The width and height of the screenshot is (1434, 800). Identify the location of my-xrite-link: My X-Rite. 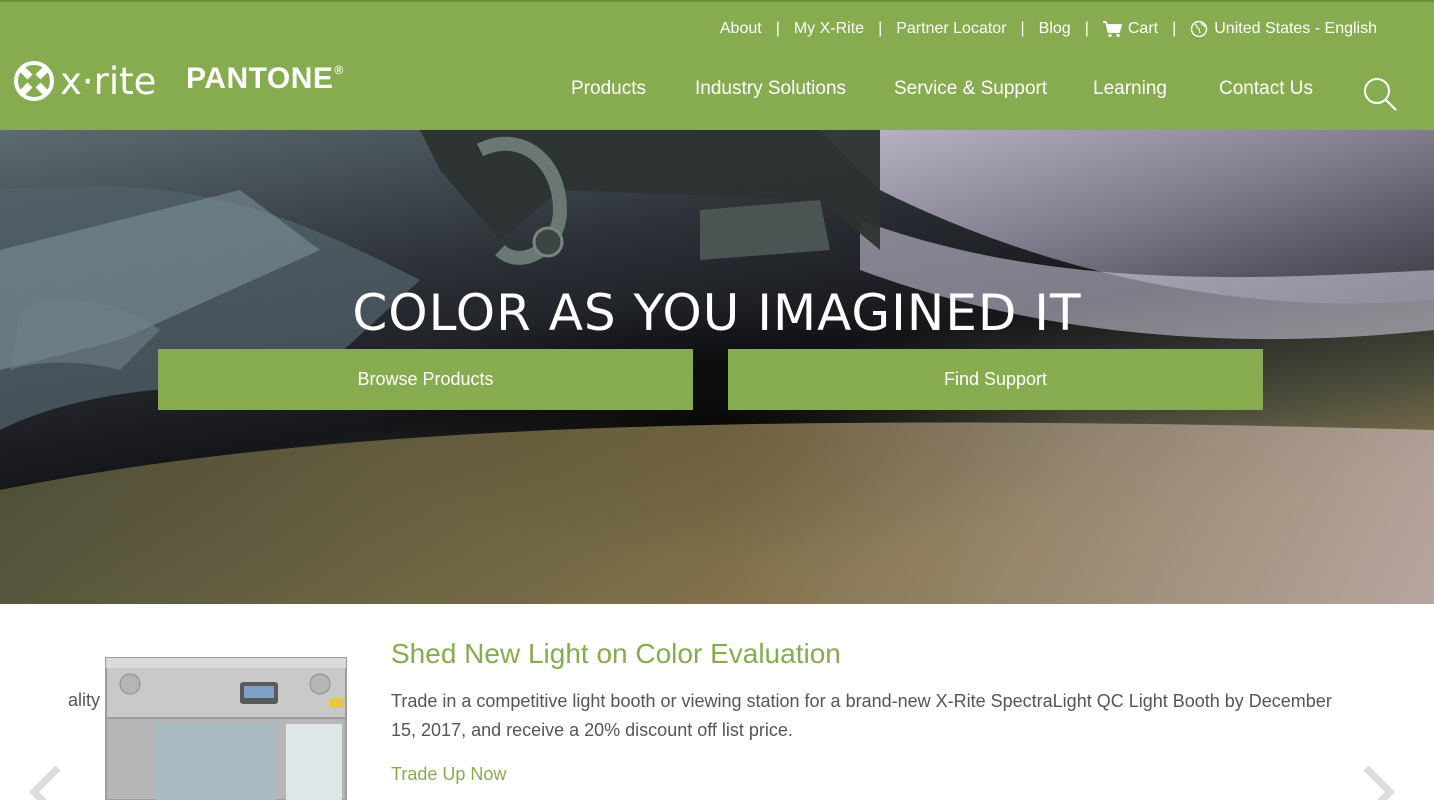
(829, 29).